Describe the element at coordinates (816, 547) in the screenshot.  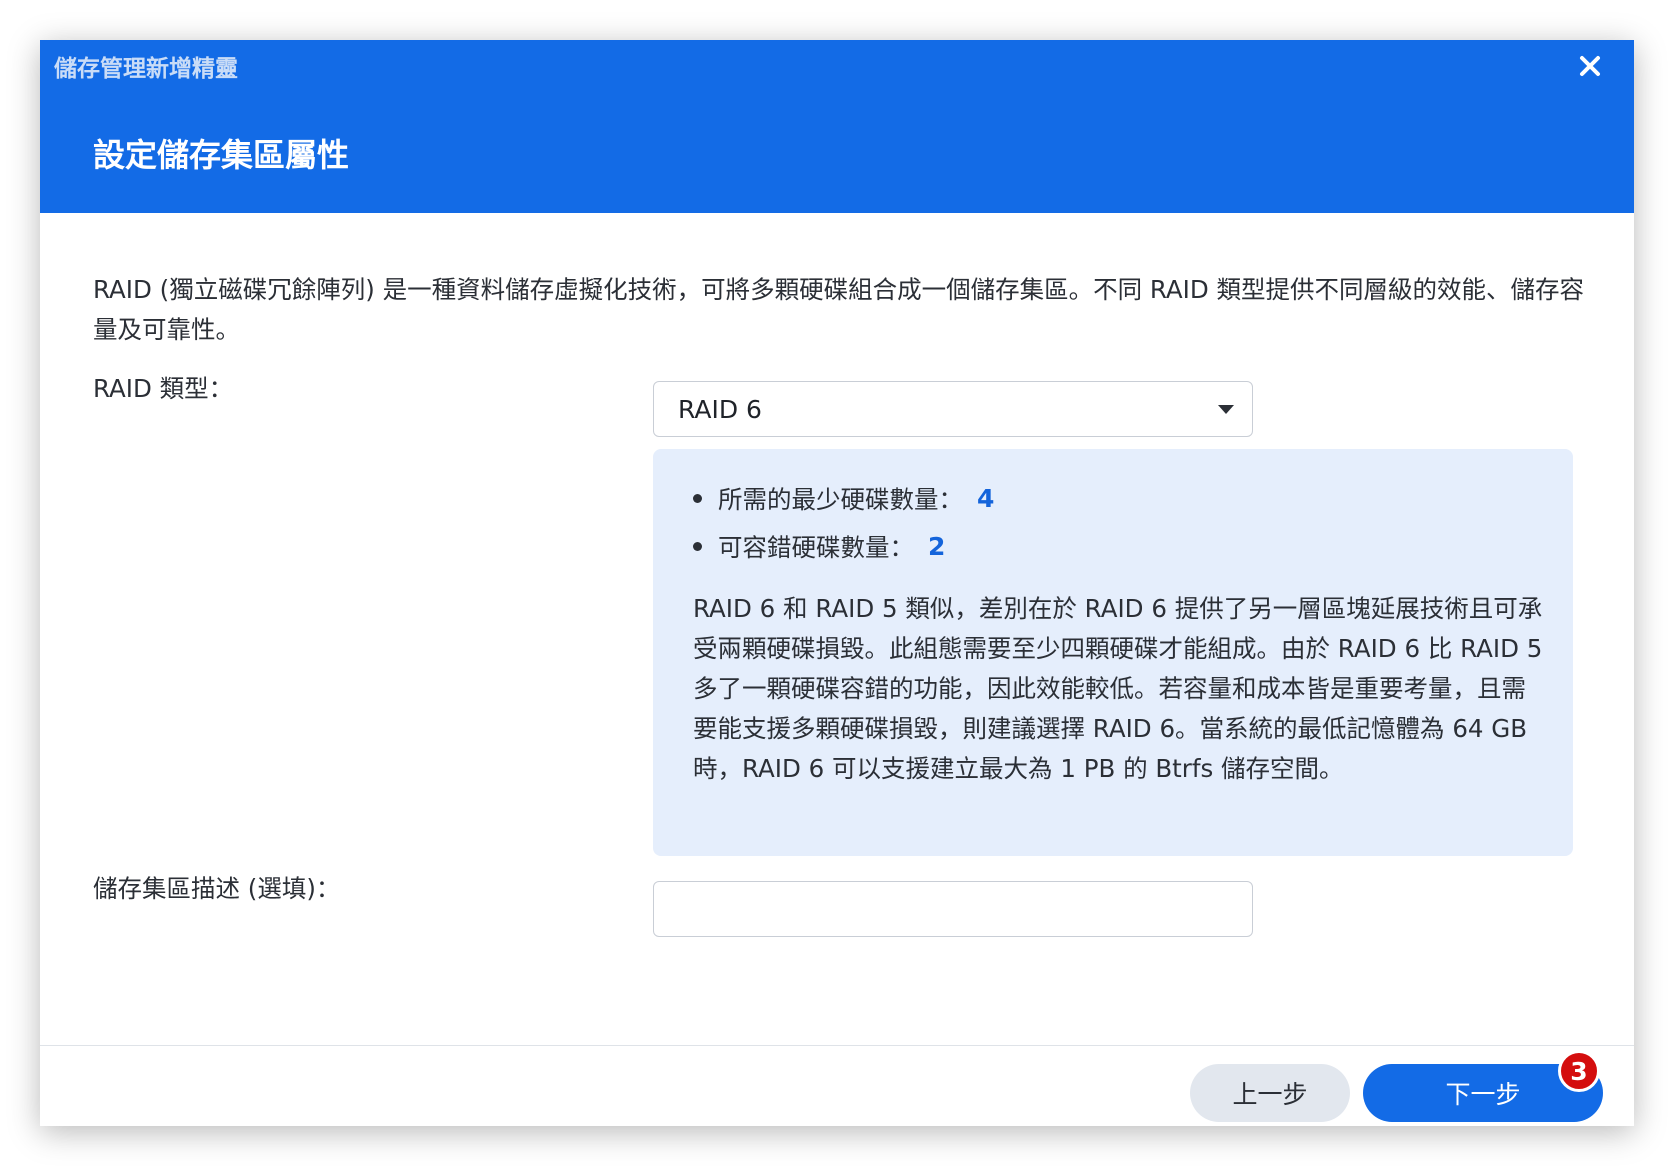
I see `fault-tolerance-label: 可容錯硬碟數量：` at that location.